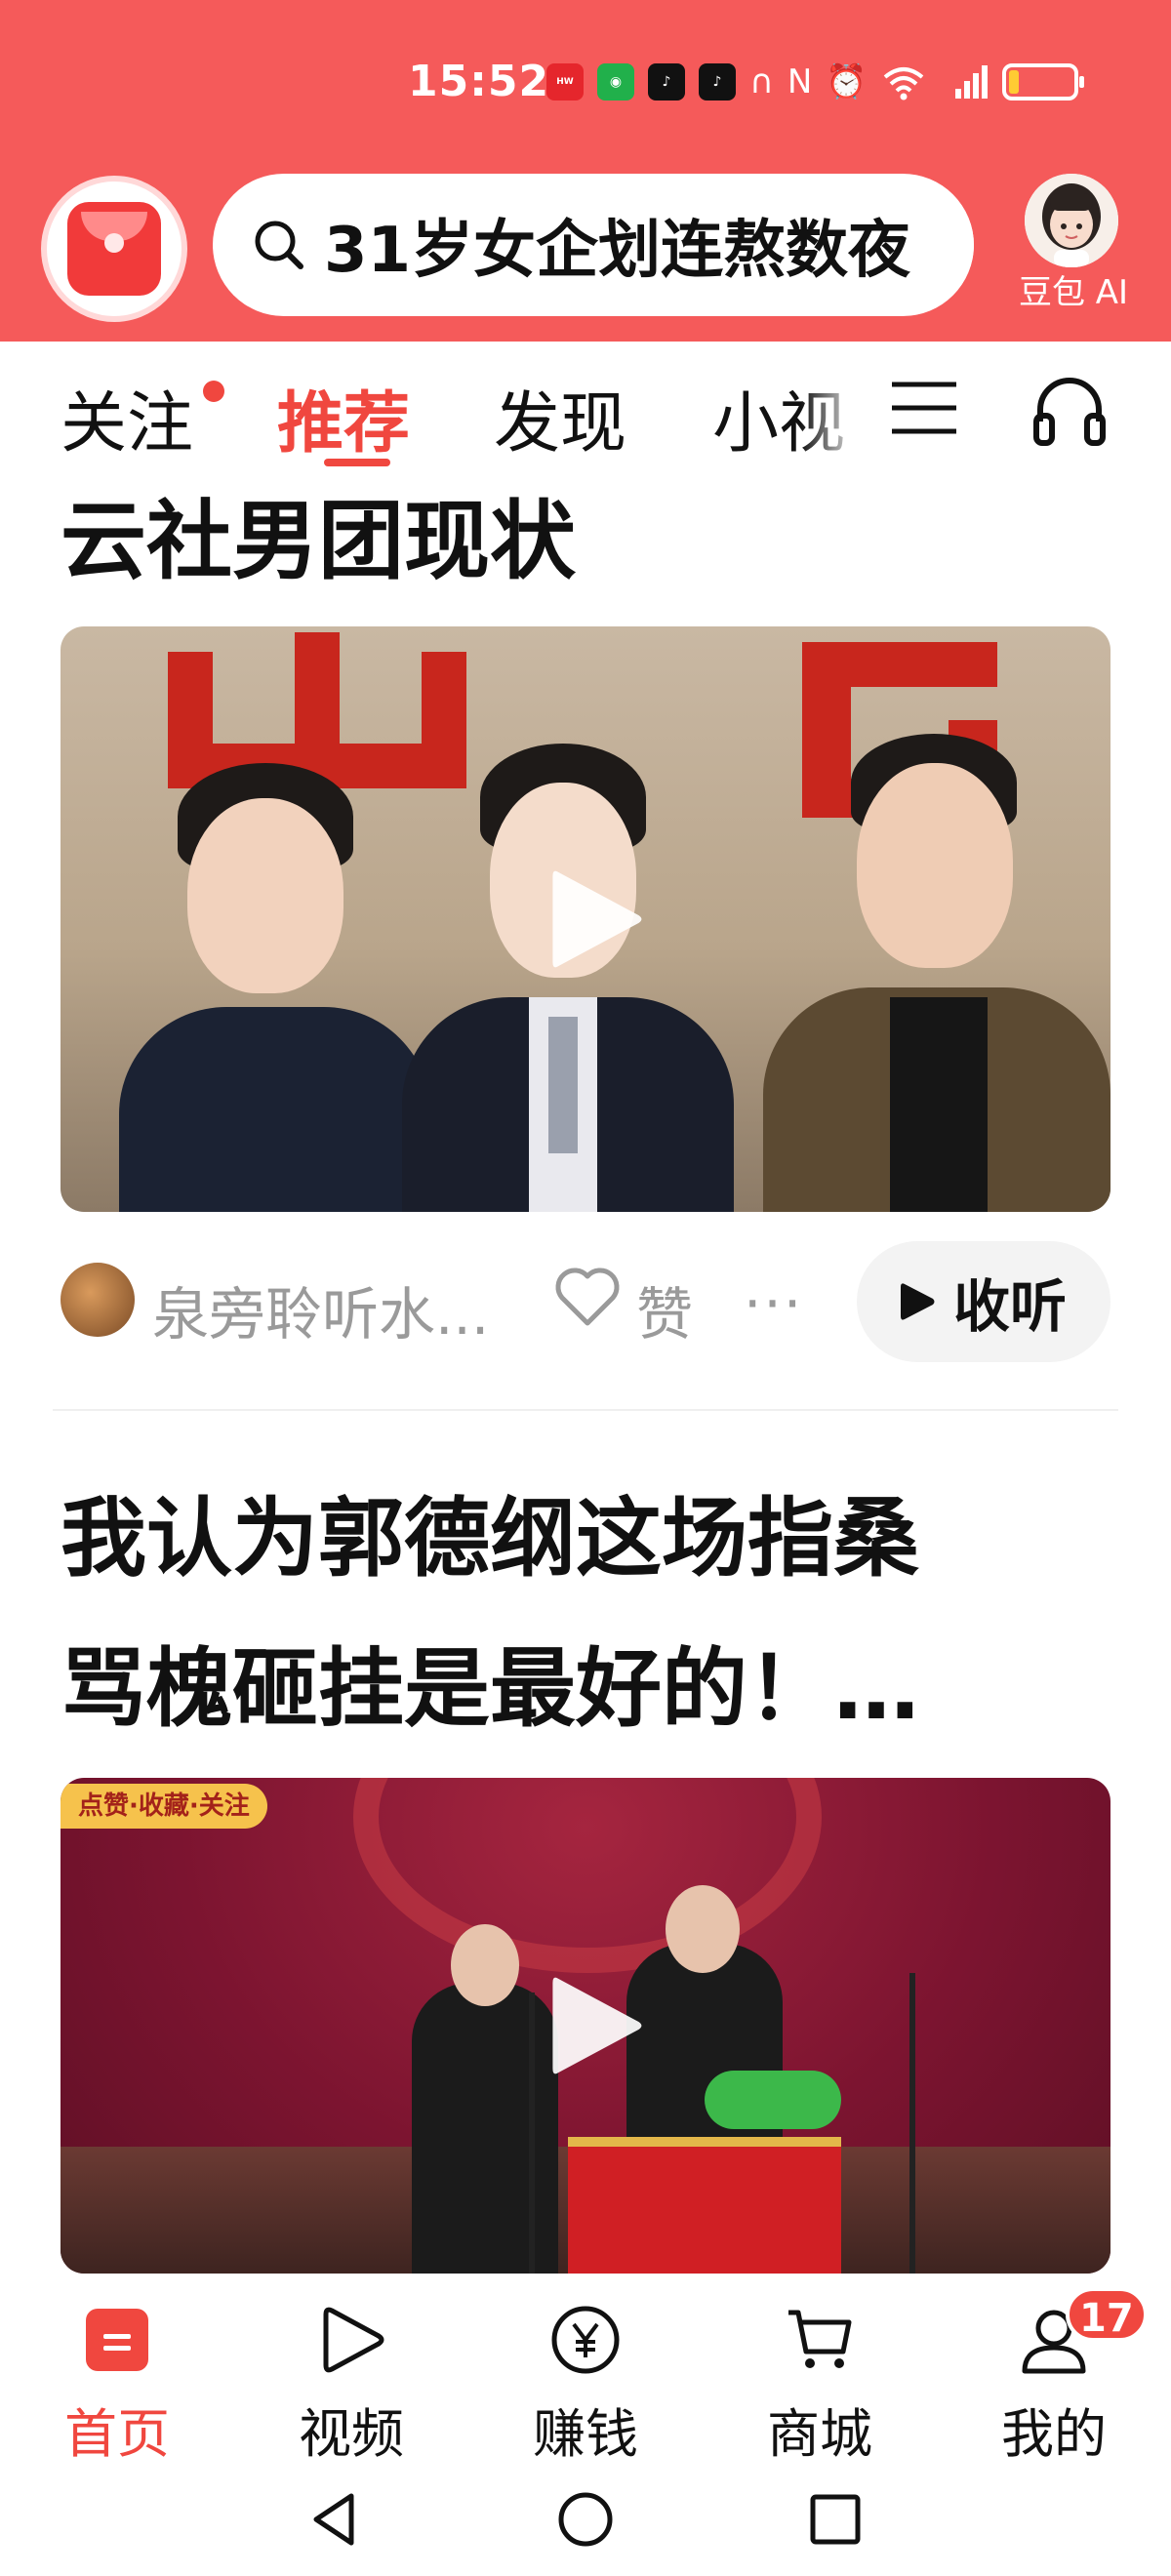 This screenshot has height=2576, width=1171. I want to click on play-small-icon, so click(917, 1301).